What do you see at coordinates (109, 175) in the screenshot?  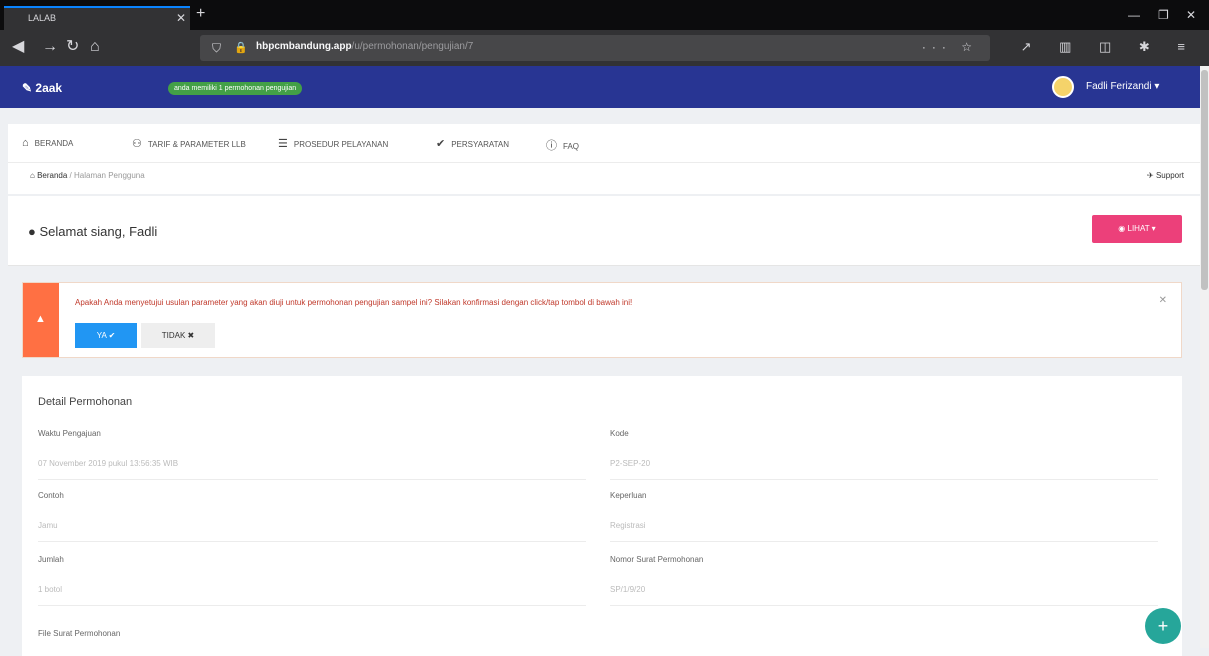 I see `breadcrumb-current: Halaman Pengguna` at bounding box center [109, 175].